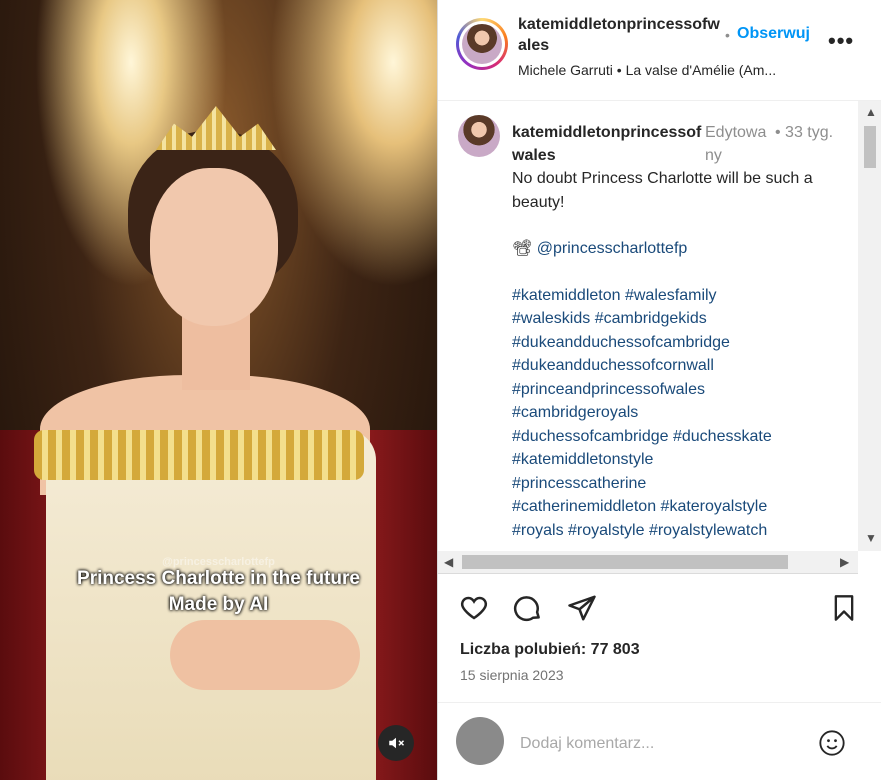 This screenshot has height=781, width=881. What do you see at coordinates (870, 147) in the screenshot?
I see `vertical-scroll-thumb` at bounding box center [870, 147].